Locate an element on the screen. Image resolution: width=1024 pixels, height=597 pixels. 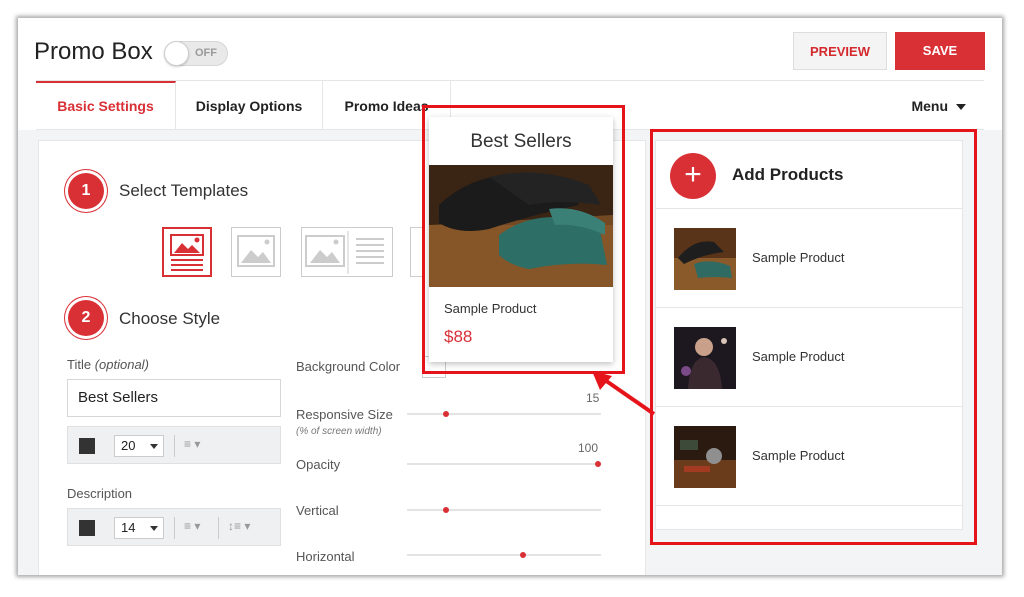
title-color-swatch is located at coordinates (87, 446).